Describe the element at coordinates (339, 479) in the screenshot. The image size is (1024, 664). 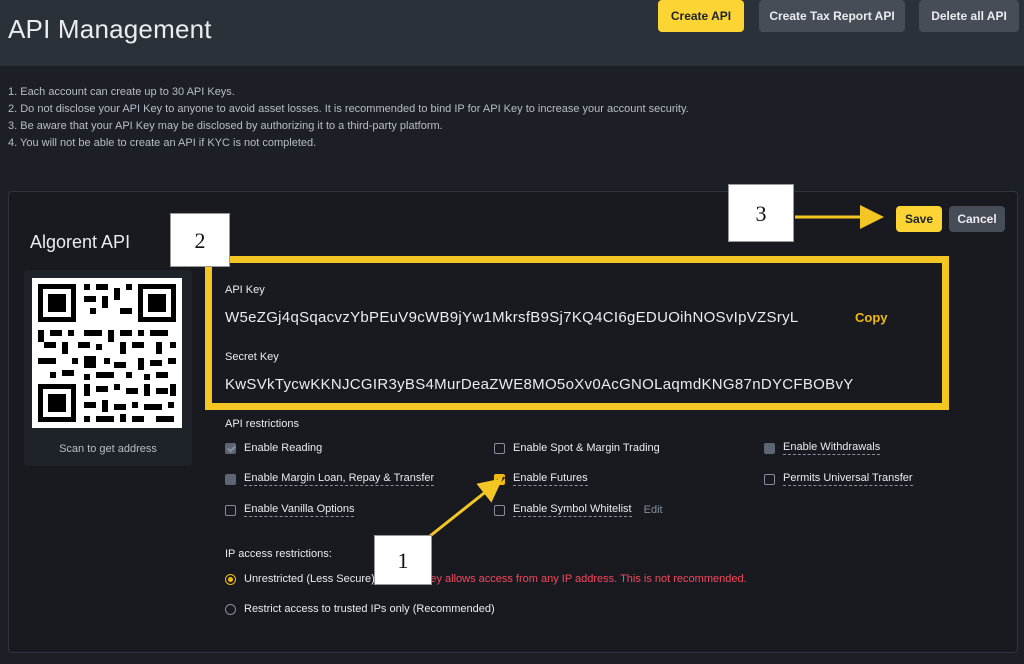
I see `enable-margin-loan-label: Enable Margin Loan, Repay & Transfer` at that location.